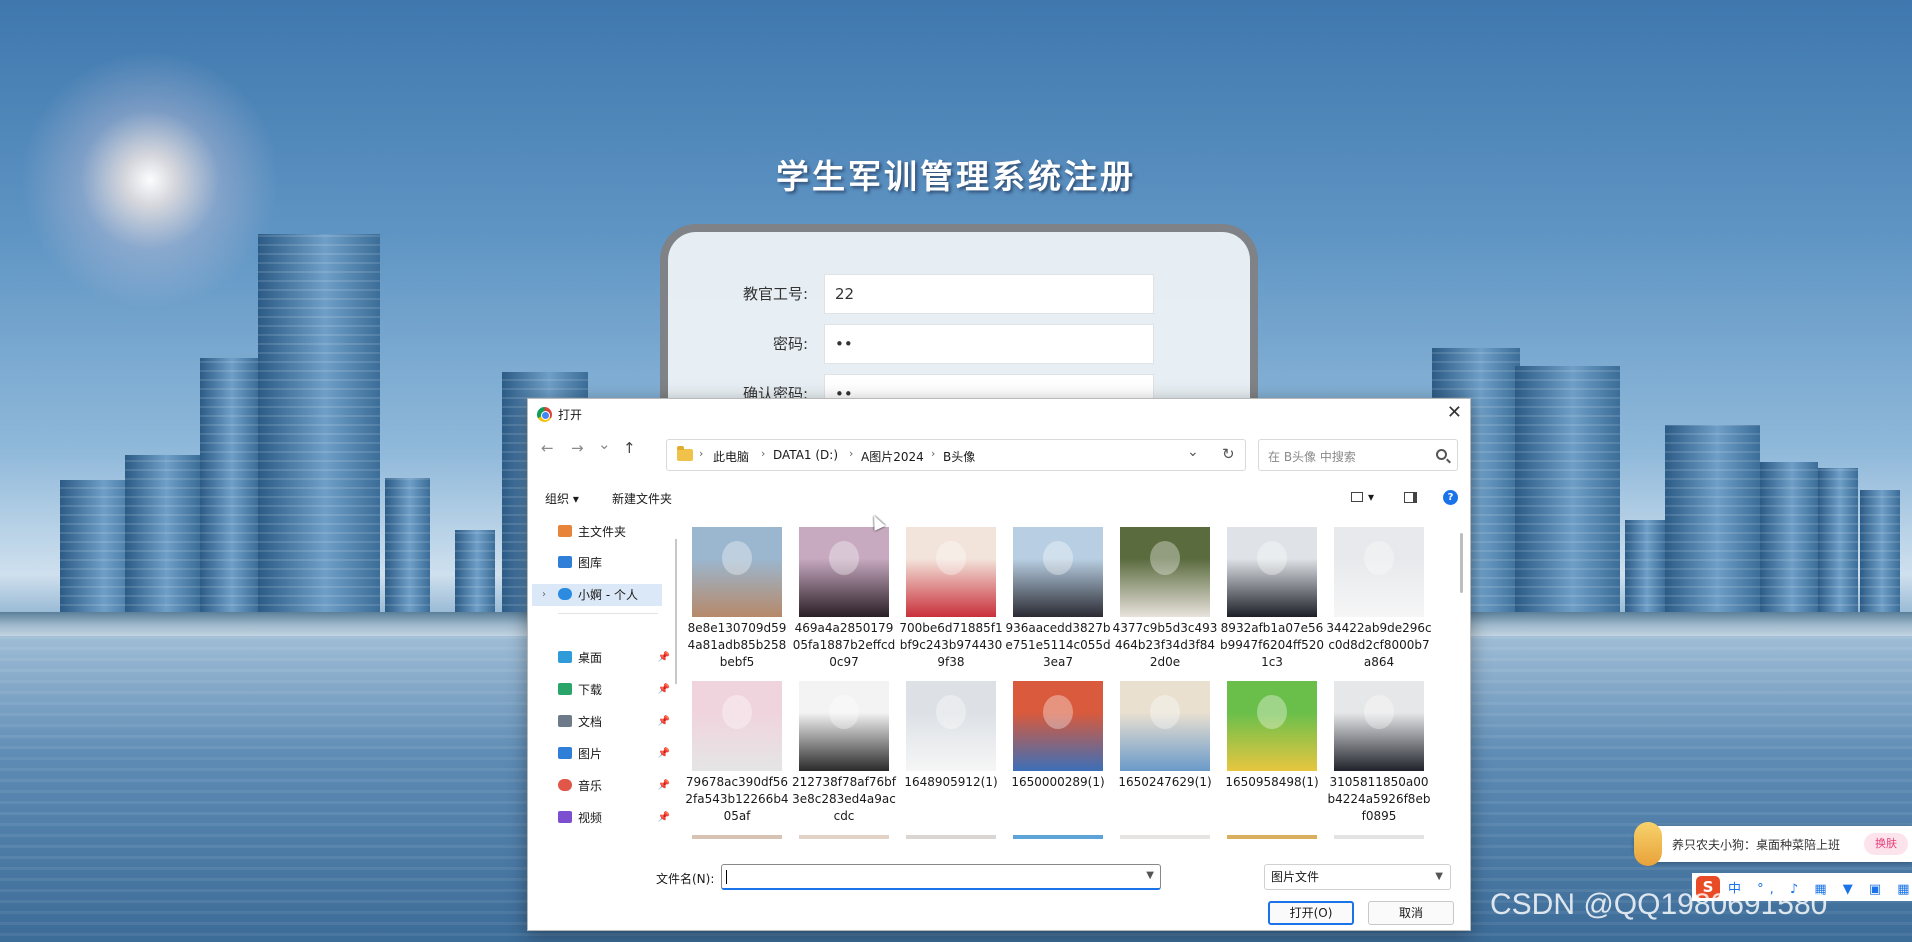 Image resolution: width=1912 pixels, height=942 pixels. What do you see at coordinates (614, 786) in the screenshot?
I see `sidebar-item-music: 音乐 📌` at bounding box center [614, 786].